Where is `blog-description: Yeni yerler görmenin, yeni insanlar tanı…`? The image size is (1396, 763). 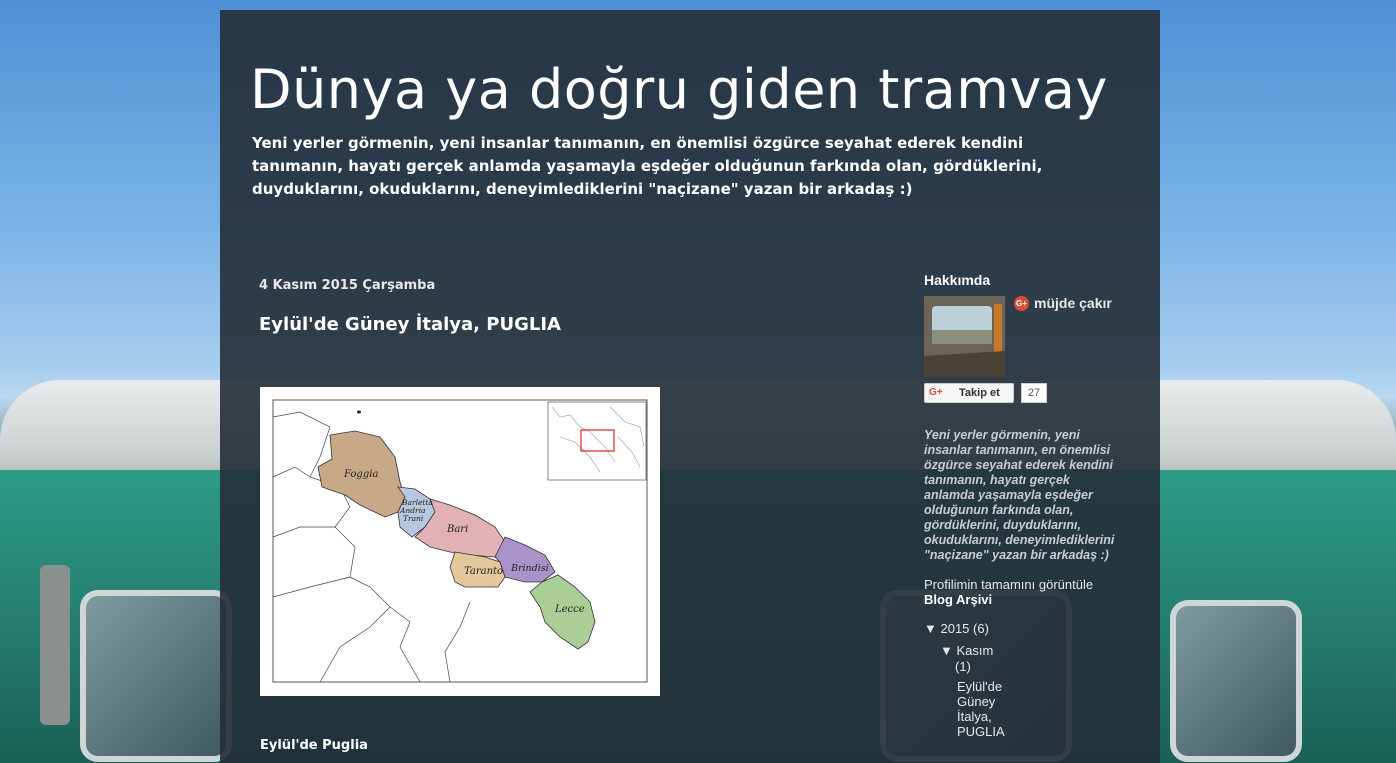 blog-description: Yeni yerler görmenin, yeni insanlar tanı… is located at coordinates (647, 166).